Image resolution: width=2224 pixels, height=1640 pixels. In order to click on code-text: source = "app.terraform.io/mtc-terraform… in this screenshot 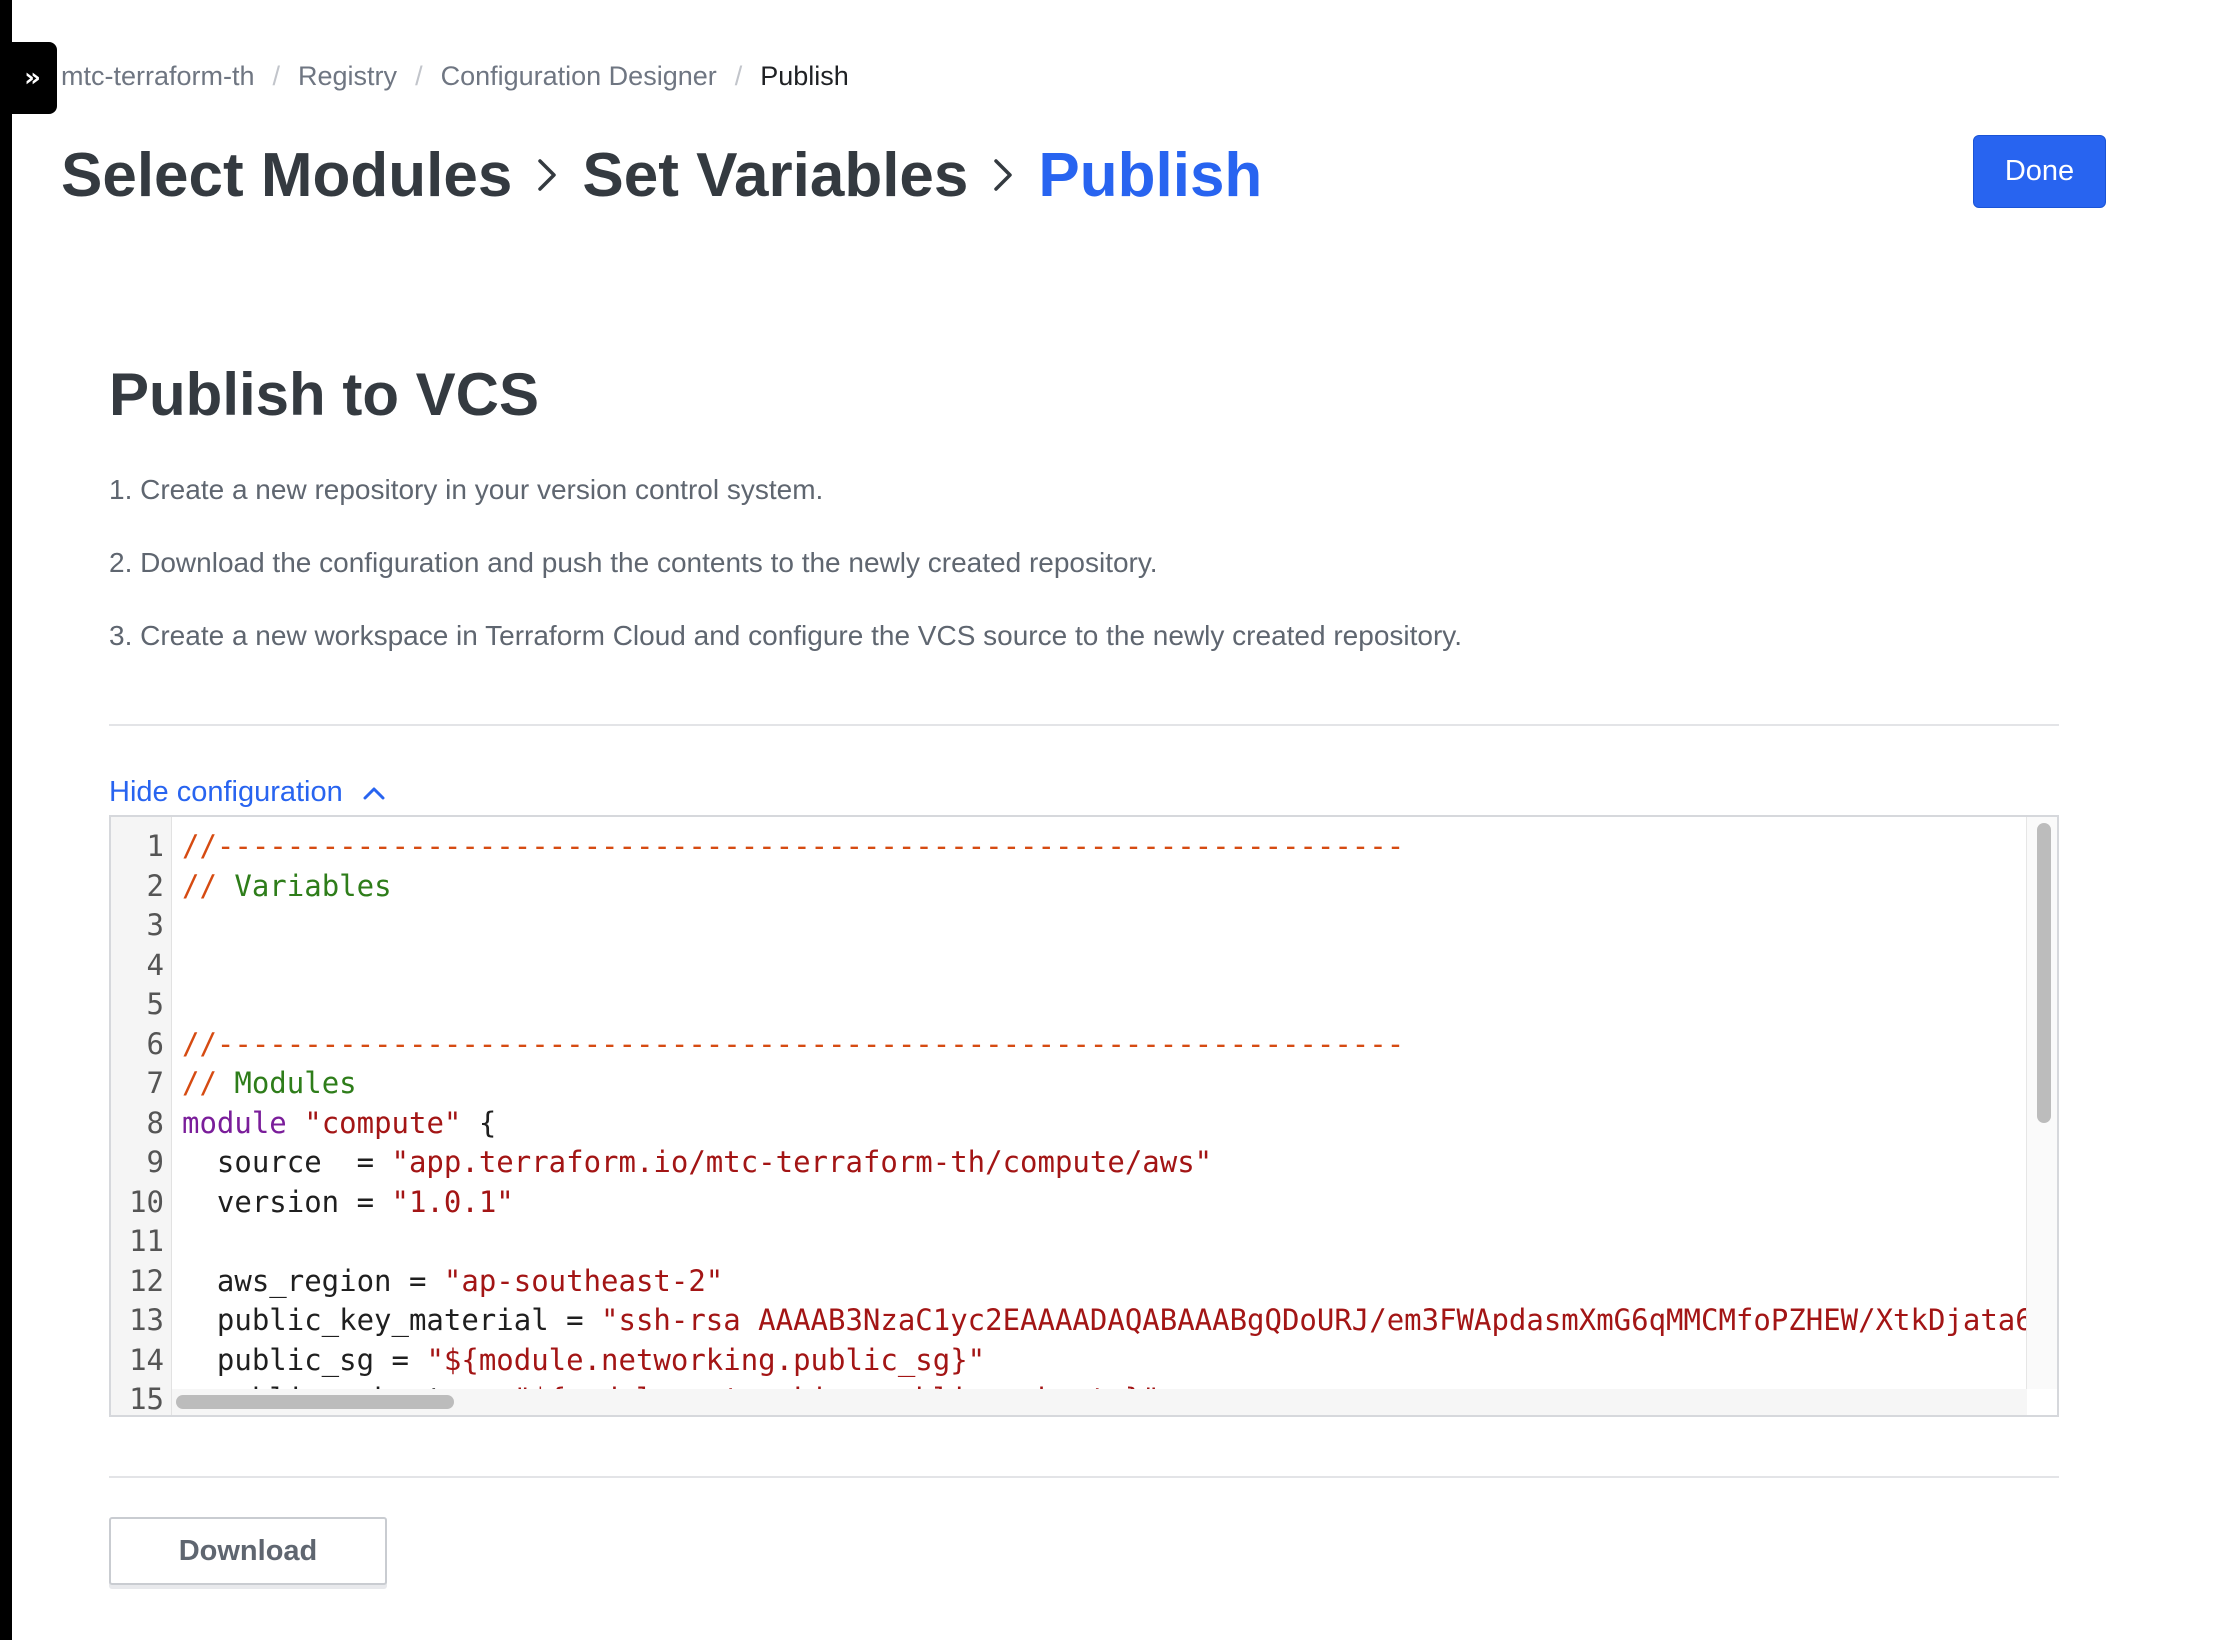, I will do `click(1107, 1163)`.